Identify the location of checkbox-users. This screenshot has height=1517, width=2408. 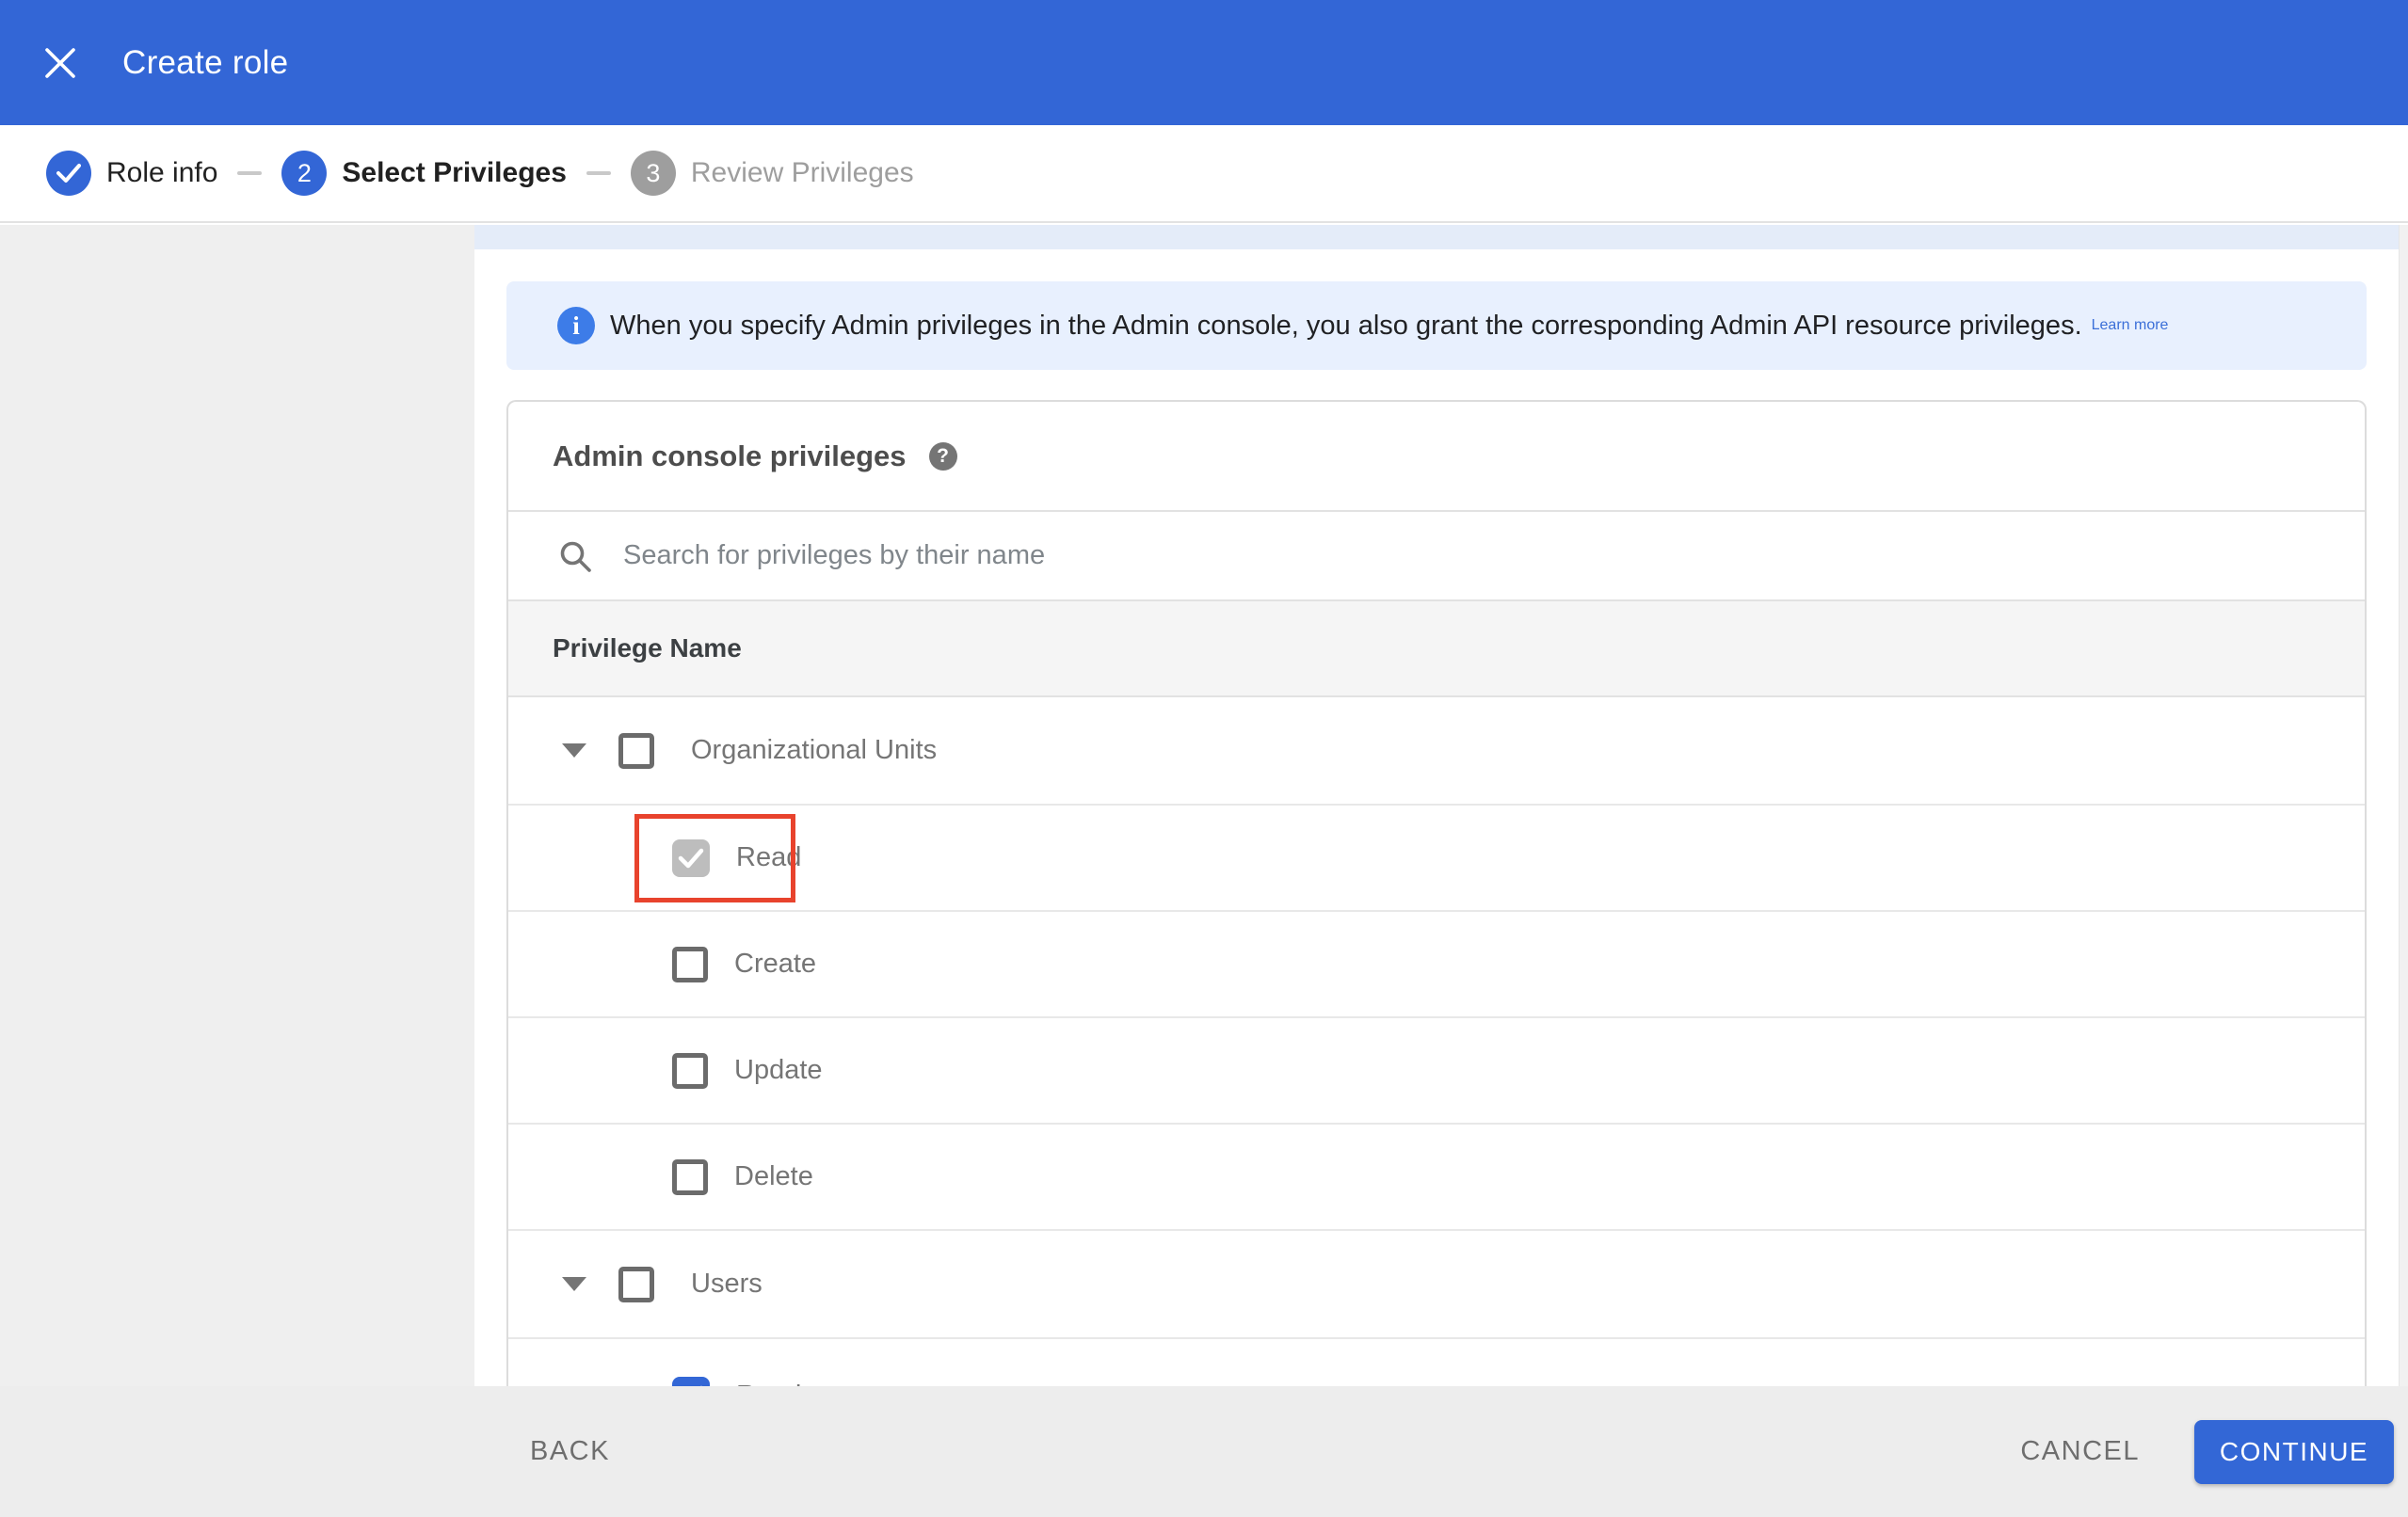
(636, 1284).